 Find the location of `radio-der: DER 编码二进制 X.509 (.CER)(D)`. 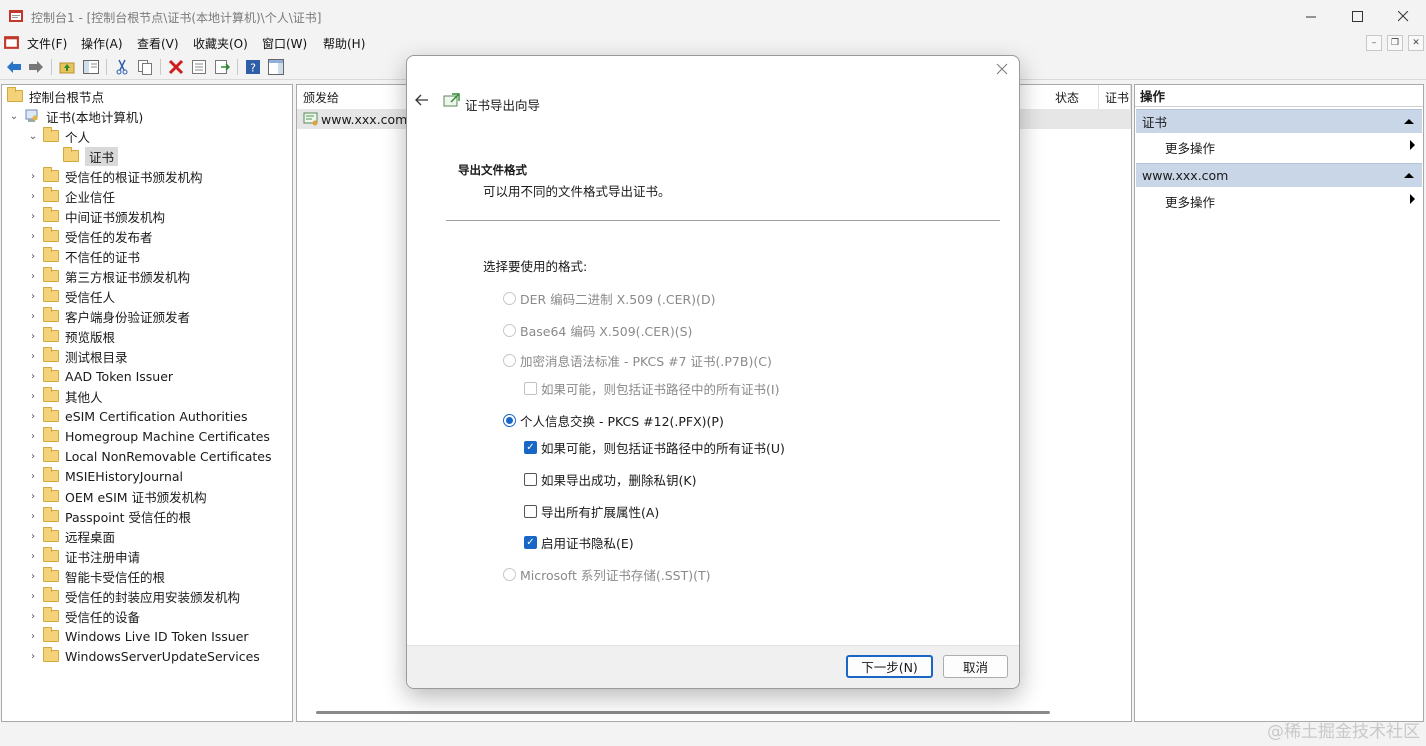

radio-der: DER 编码二进制 X.509 (.CER)(D) is located at coordinates (609, 298).